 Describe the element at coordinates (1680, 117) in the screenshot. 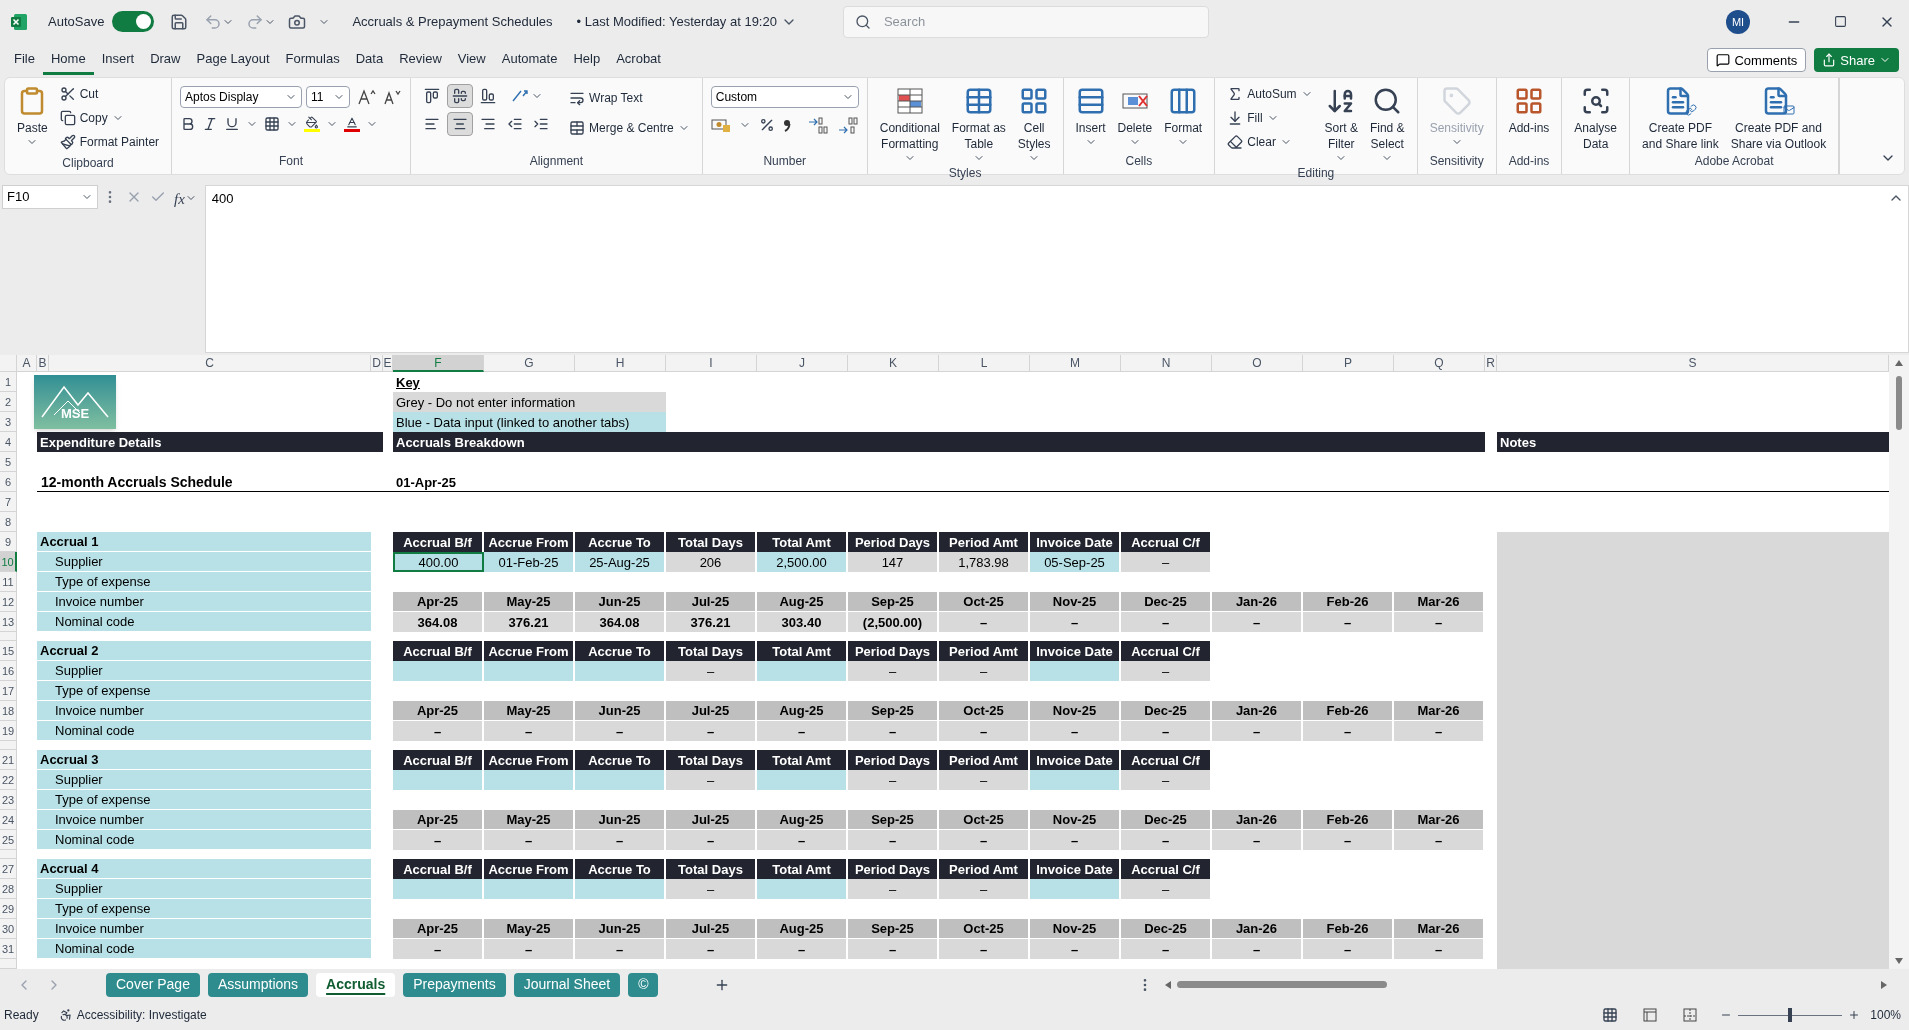

I see `ribbon-button: Create PDF and Share link` at that location.